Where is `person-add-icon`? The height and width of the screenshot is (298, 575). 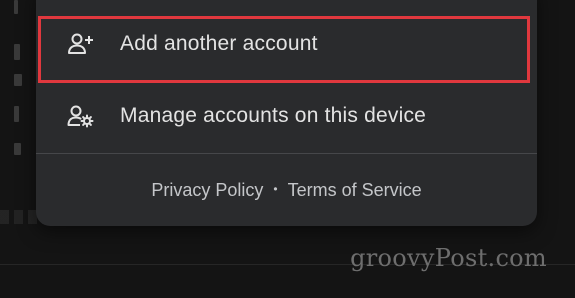
person-add-icon is located at coordinates (81, 44).